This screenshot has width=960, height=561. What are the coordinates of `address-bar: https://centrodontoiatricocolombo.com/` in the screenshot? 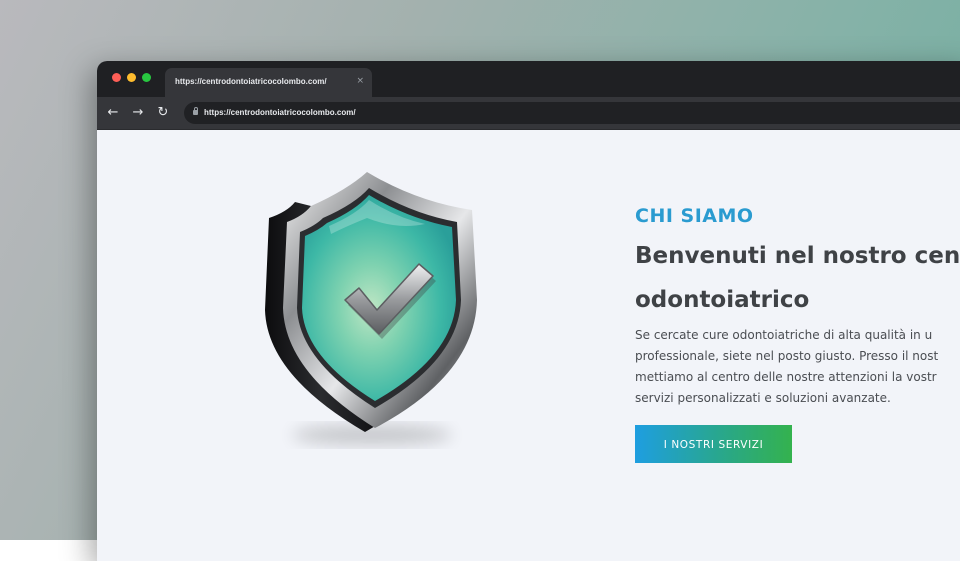 It's located at (572, 113).